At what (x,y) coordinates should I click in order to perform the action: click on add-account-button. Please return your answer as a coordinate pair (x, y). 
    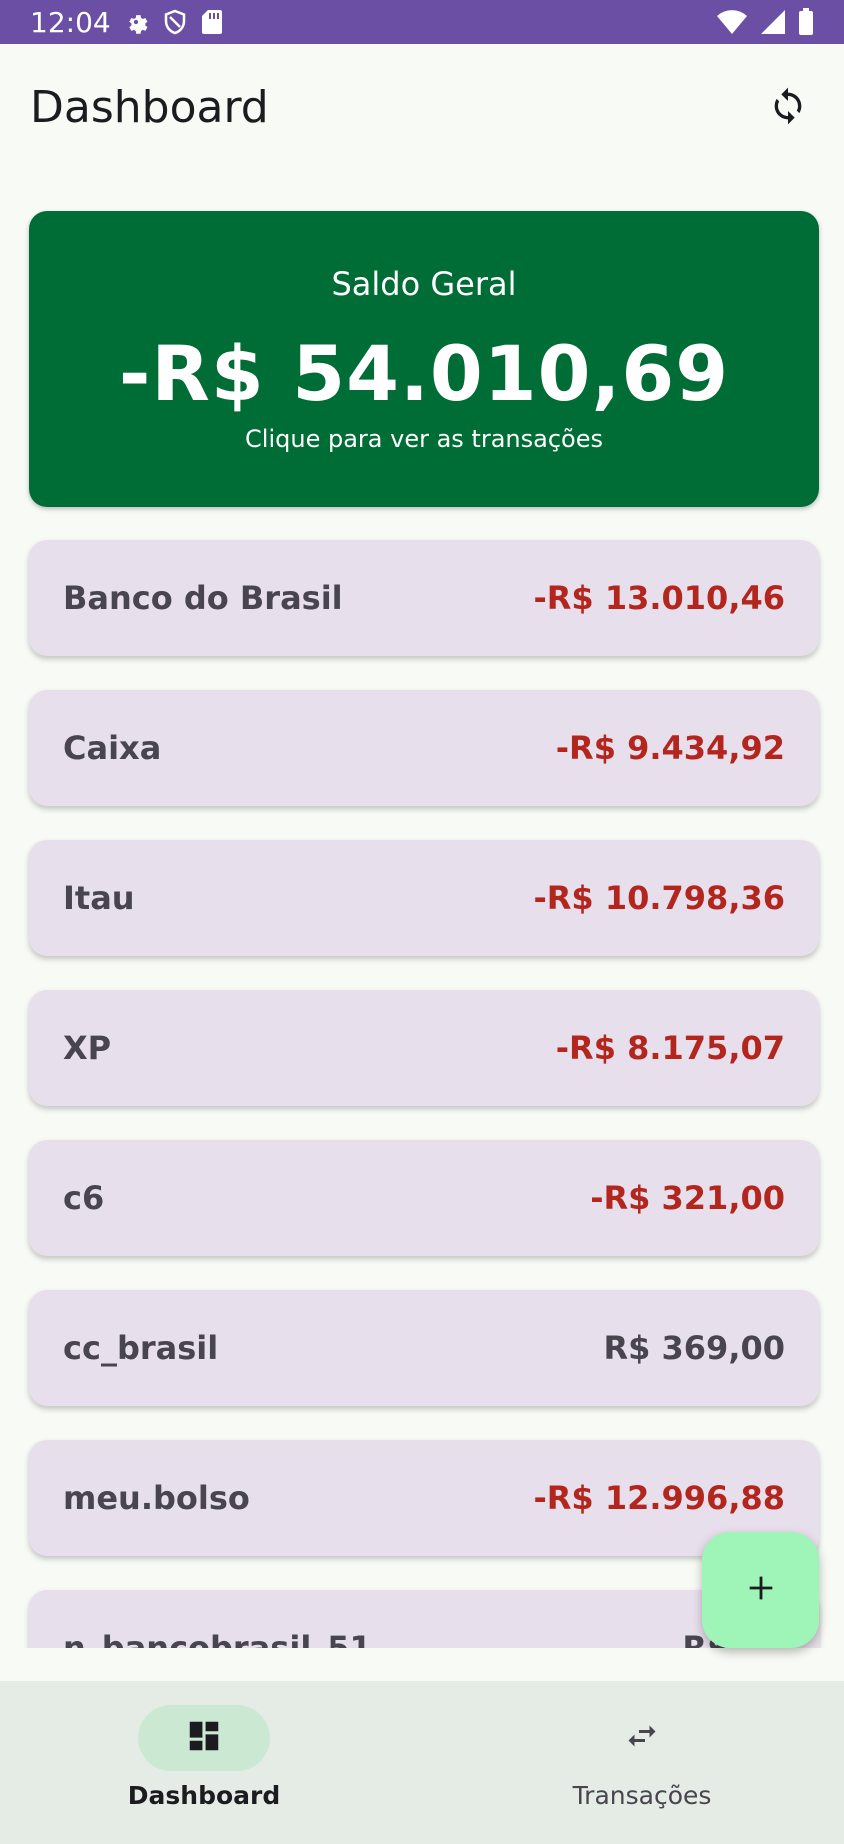
    Looking at the image, I should click on (760, 1590).